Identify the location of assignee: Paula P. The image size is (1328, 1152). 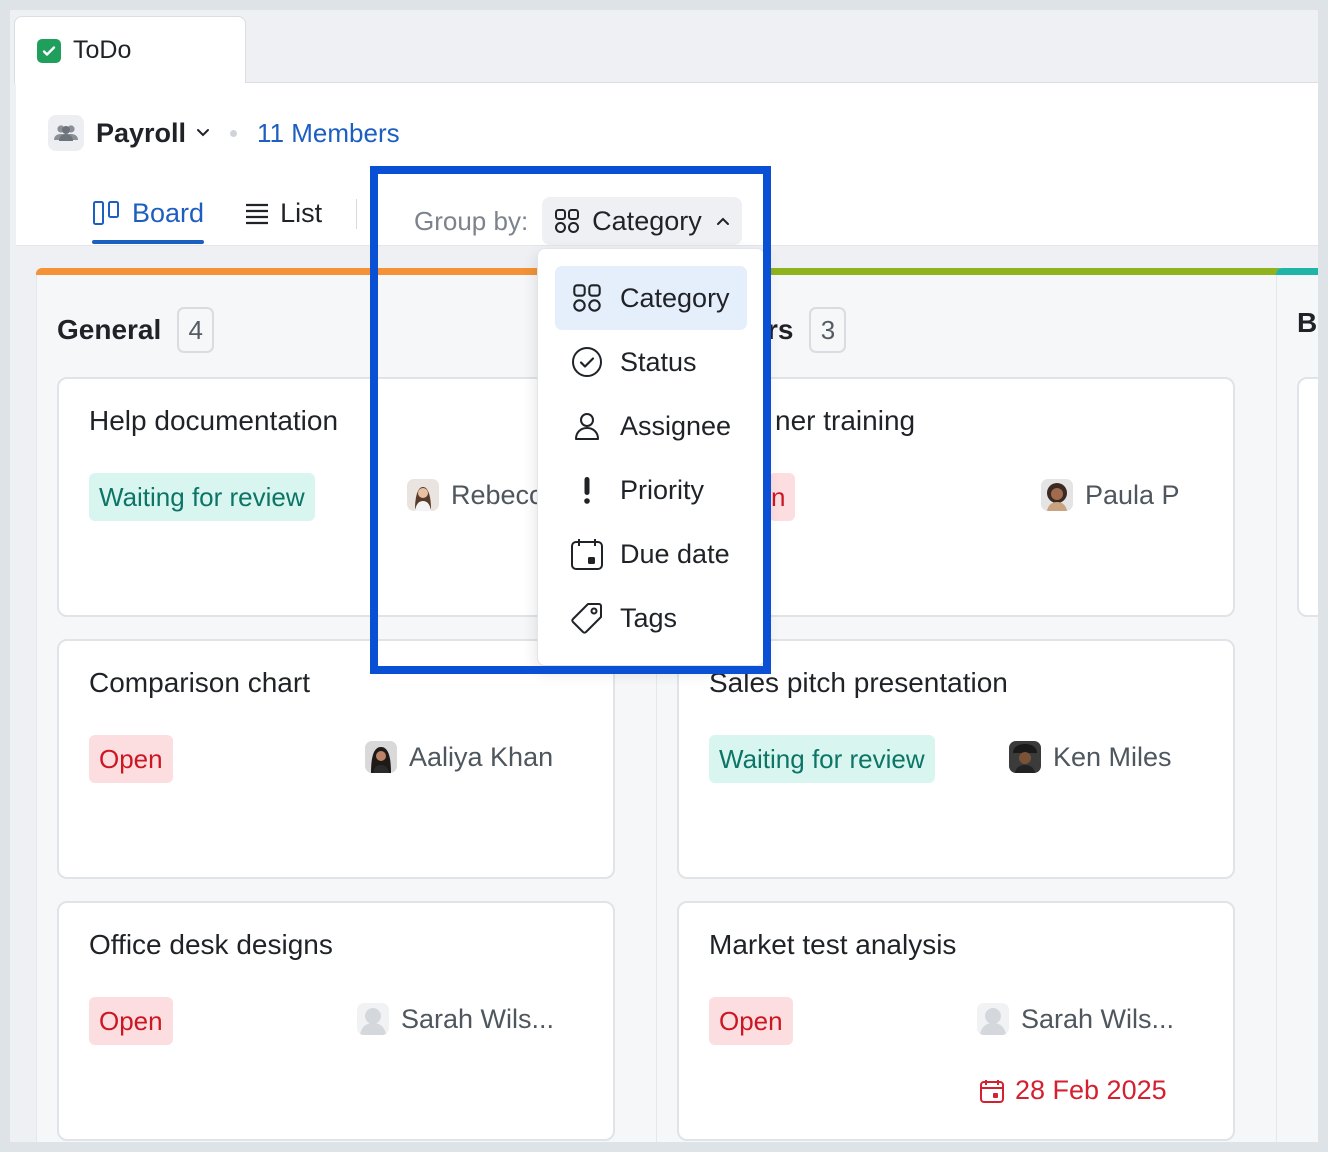
(1110, 495).